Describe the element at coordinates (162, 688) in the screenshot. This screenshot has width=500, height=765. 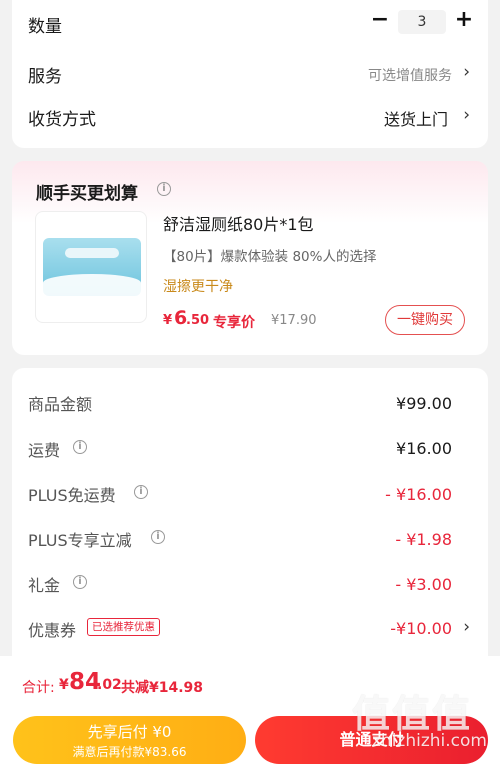
I see `total-savings: 共减¥14.98` at that location.